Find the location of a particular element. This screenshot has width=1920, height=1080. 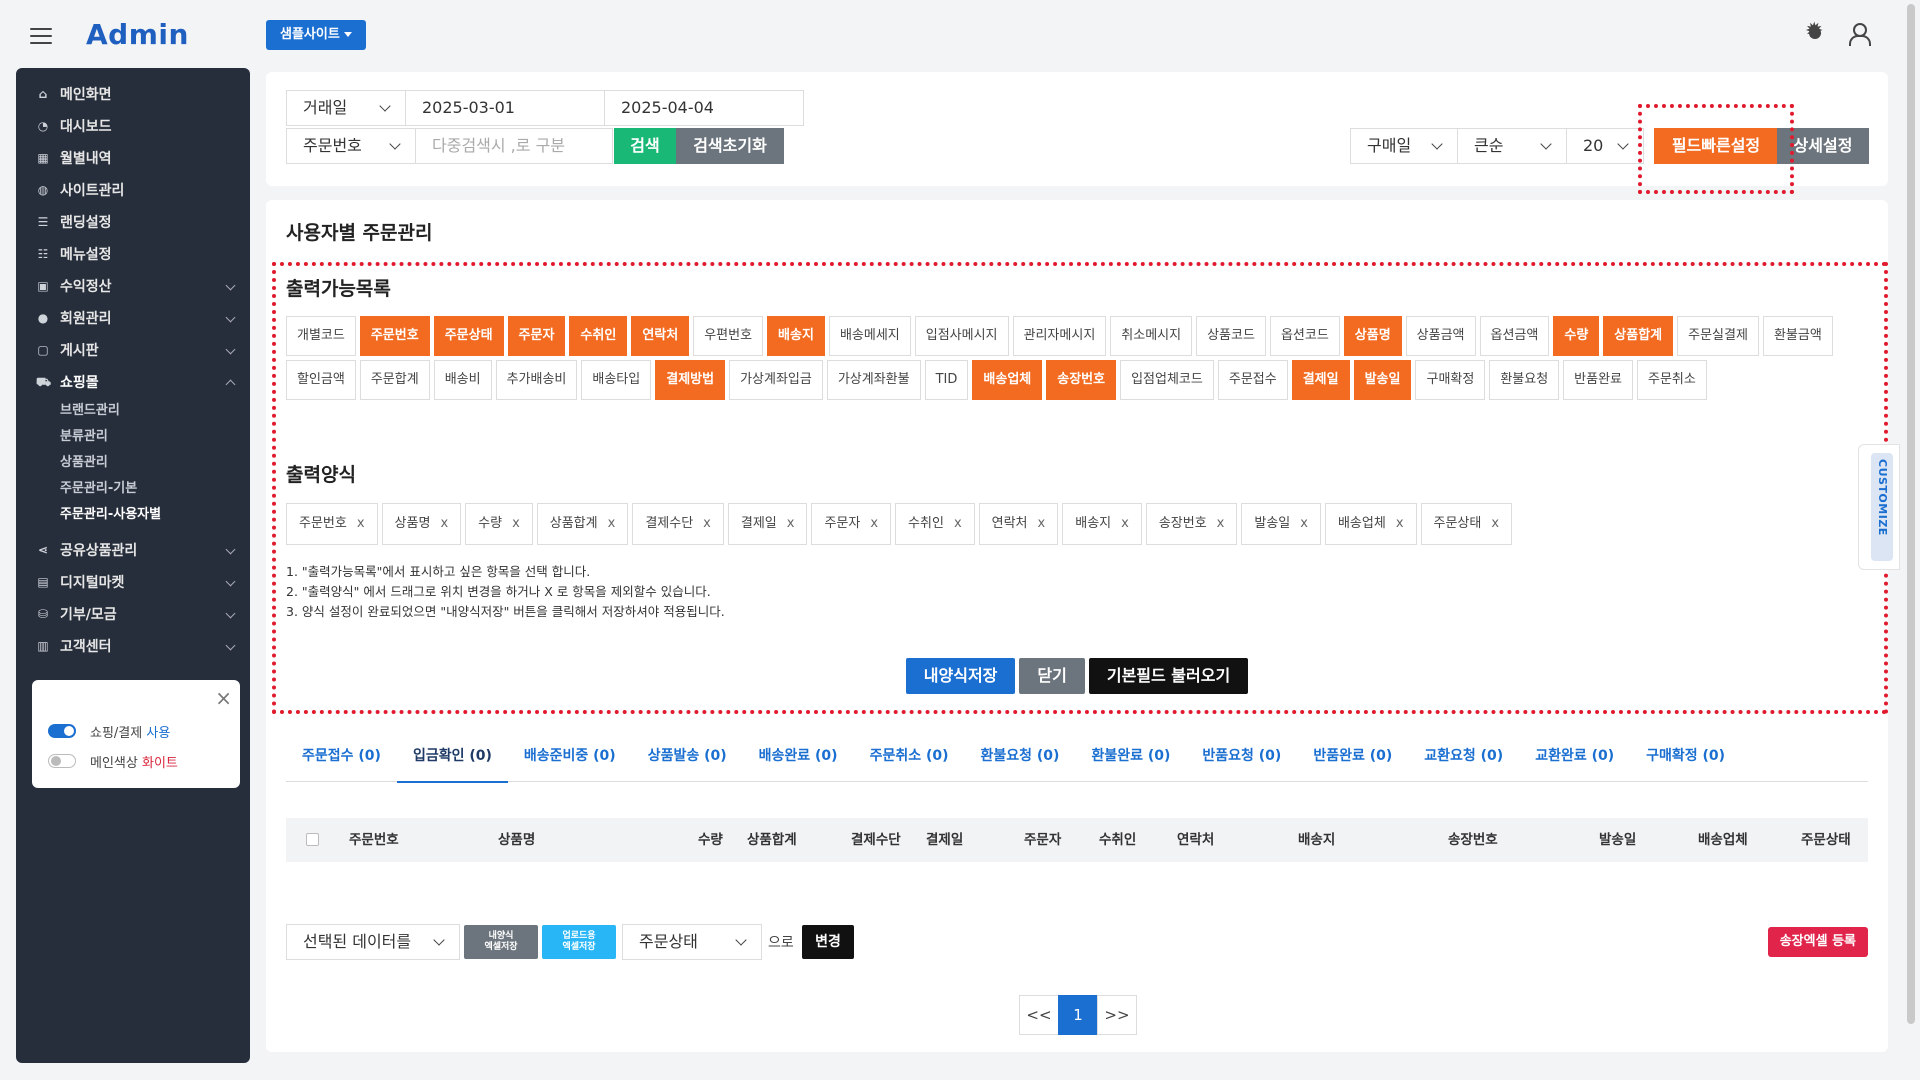

available-field-chip: 결제일 is located at coordinates (1320, 380).